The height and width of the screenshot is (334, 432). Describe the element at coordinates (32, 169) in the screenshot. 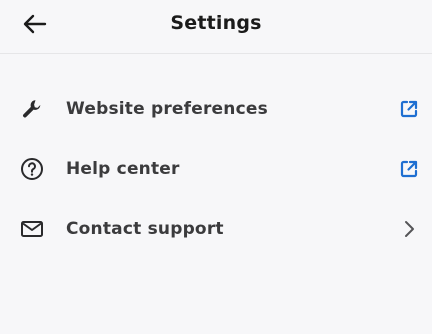

I see `question-circle-icon` at that location.